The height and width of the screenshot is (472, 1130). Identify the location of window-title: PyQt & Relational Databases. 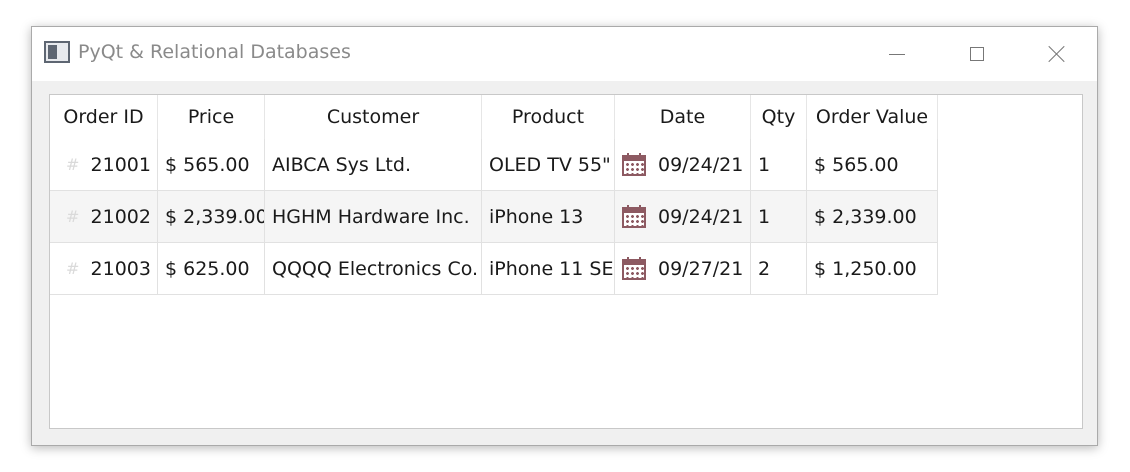
(214, 52).